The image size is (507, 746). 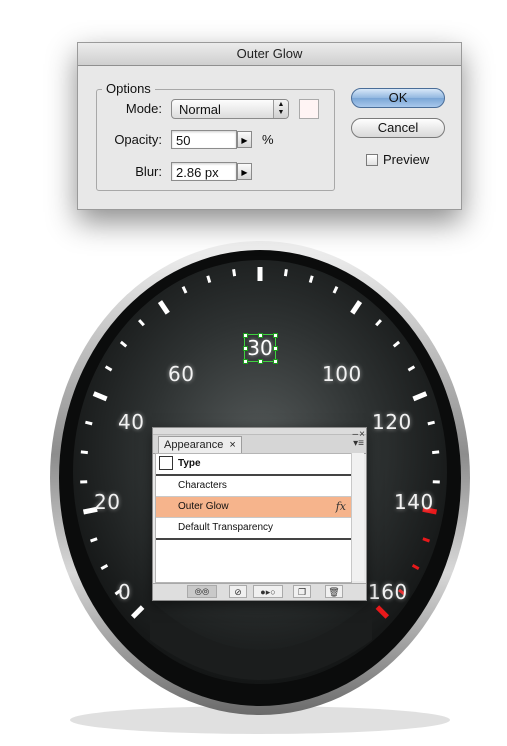 What do you see at coordinates (244, 171) in the screenshot?
I see `blur-dropdown-button: ▶` at bounding box center [244, 171].